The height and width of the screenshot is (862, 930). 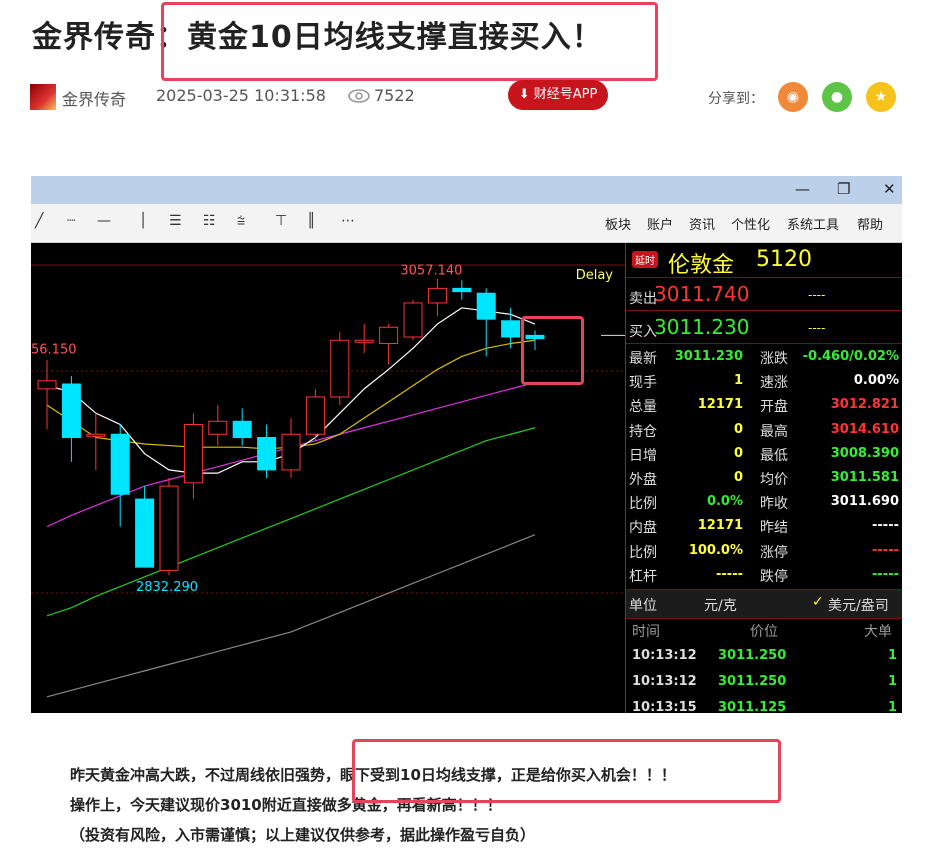 What do you see at coordinates (881, 97) in the screenshot?
I see `favorite-icon: ★` at bounding box center [881, 97].